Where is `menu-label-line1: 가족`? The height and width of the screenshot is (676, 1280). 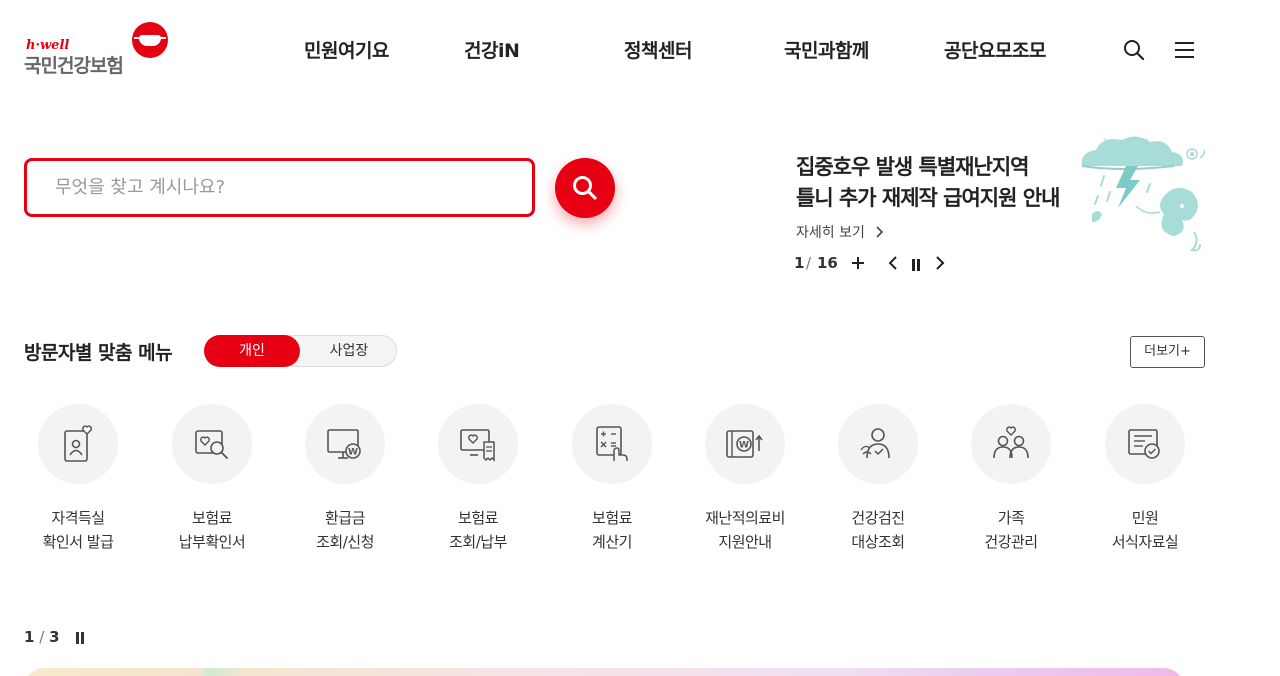
menu-label-line1: 가족 is located at coordinates (1011, 518).